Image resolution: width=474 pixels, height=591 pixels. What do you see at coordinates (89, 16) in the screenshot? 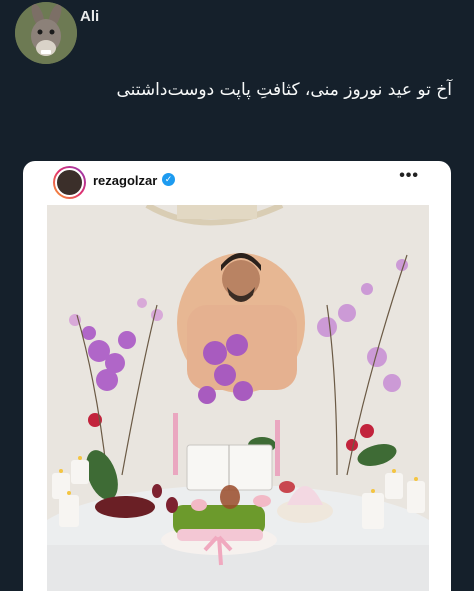
I see `author-name: Ali` at bounding box center [89, 16].